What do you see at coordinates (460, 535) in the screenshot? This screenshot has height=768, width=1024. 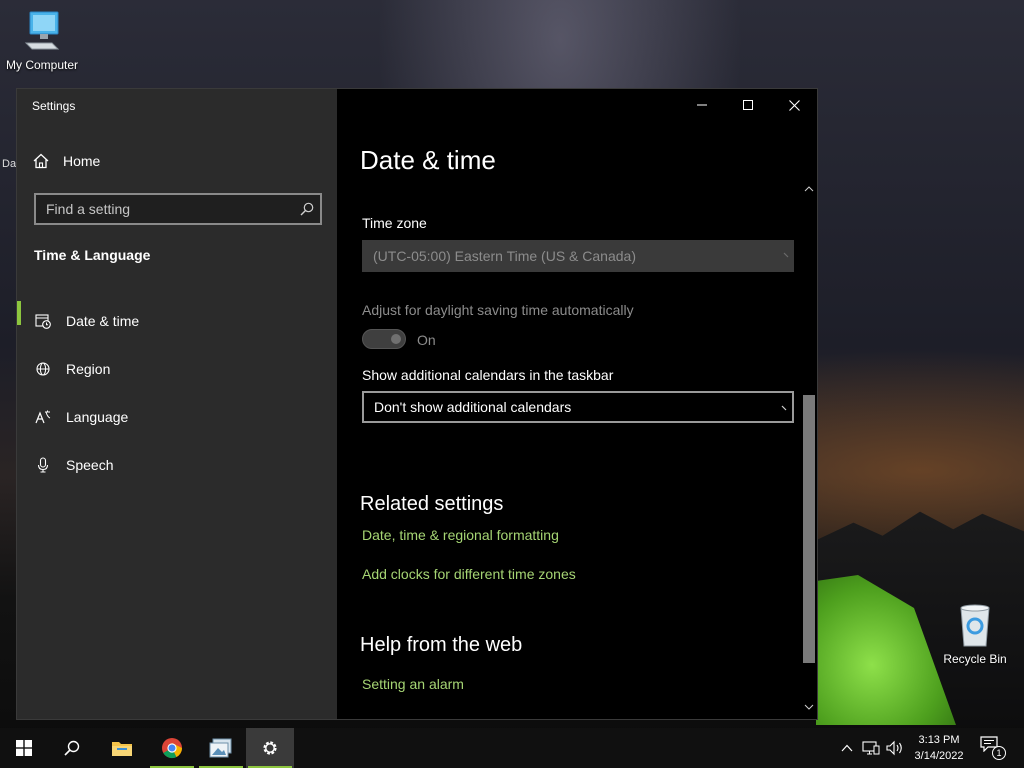 I see `link-regional-formatting: Date, time & regional formatting` at bounding box center [460, 535].